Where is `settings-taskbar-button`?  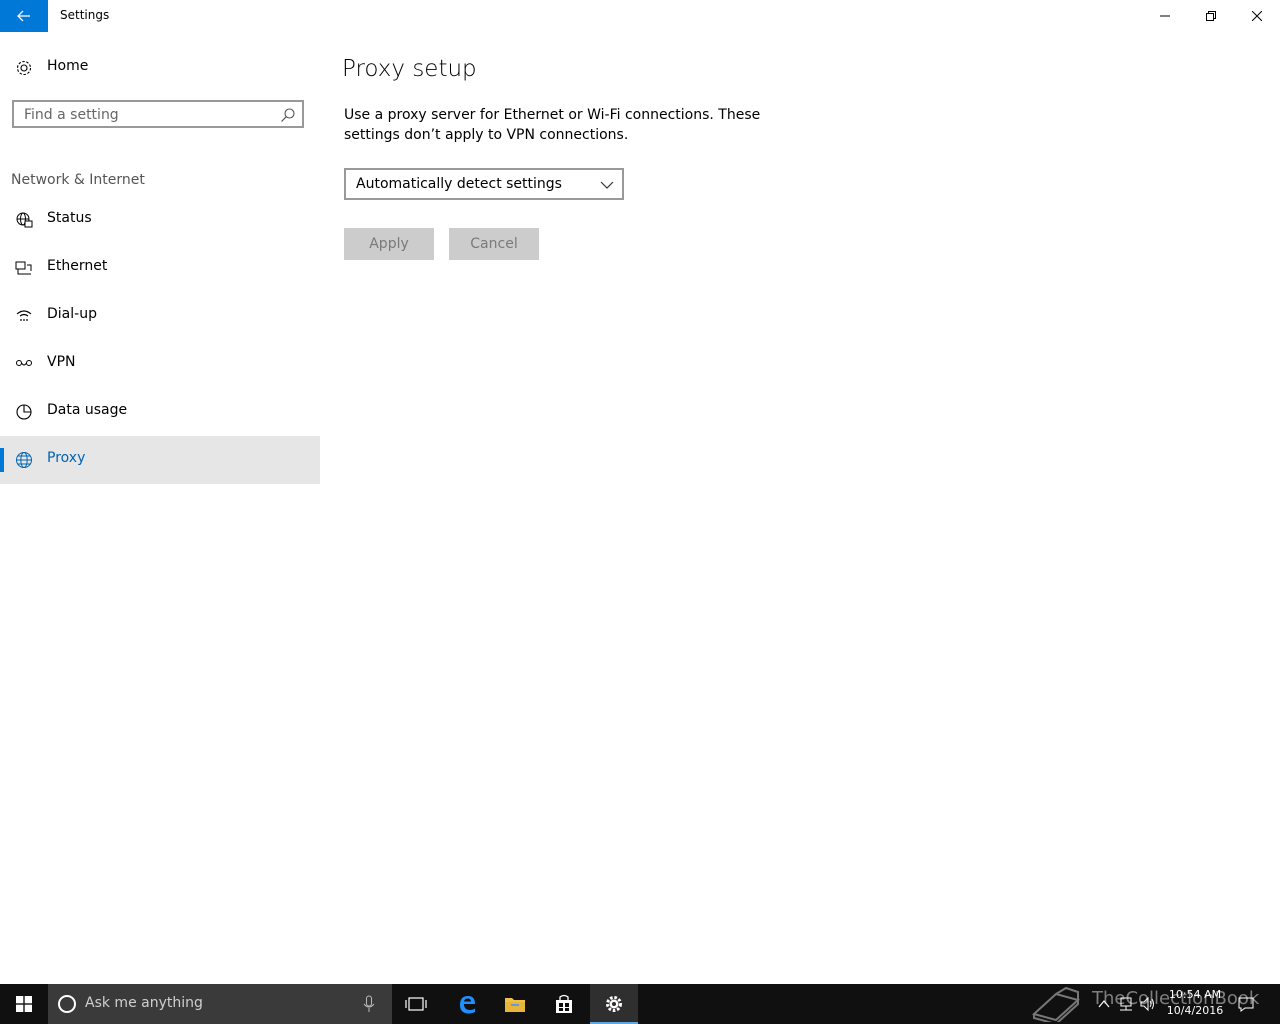
settings-taskbar-button is located at coordinates (614, 1004).